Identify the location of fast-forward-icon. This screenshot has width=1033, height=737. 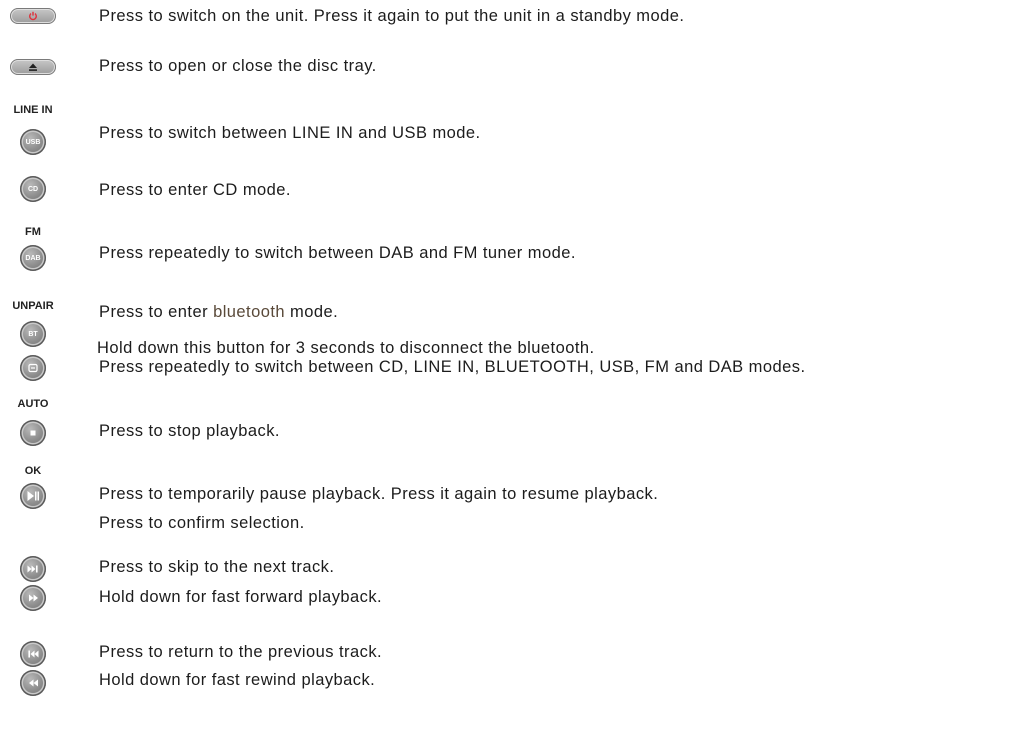
(33, 598).